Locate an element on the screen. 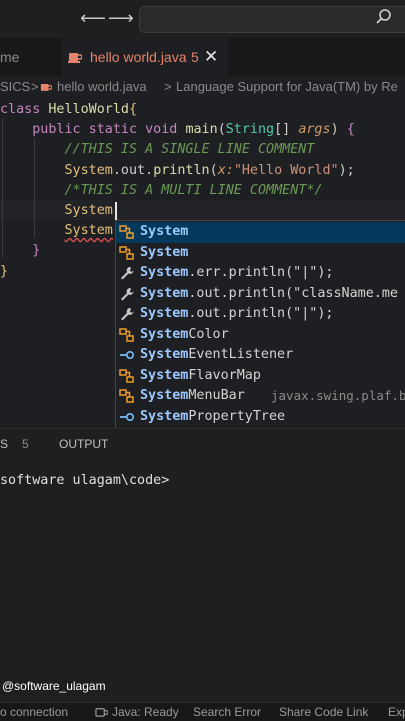 The width and height of the screenshot is (405, 721). suggestion-label: SystemFlavorMap is located at coordinates (200, 376).